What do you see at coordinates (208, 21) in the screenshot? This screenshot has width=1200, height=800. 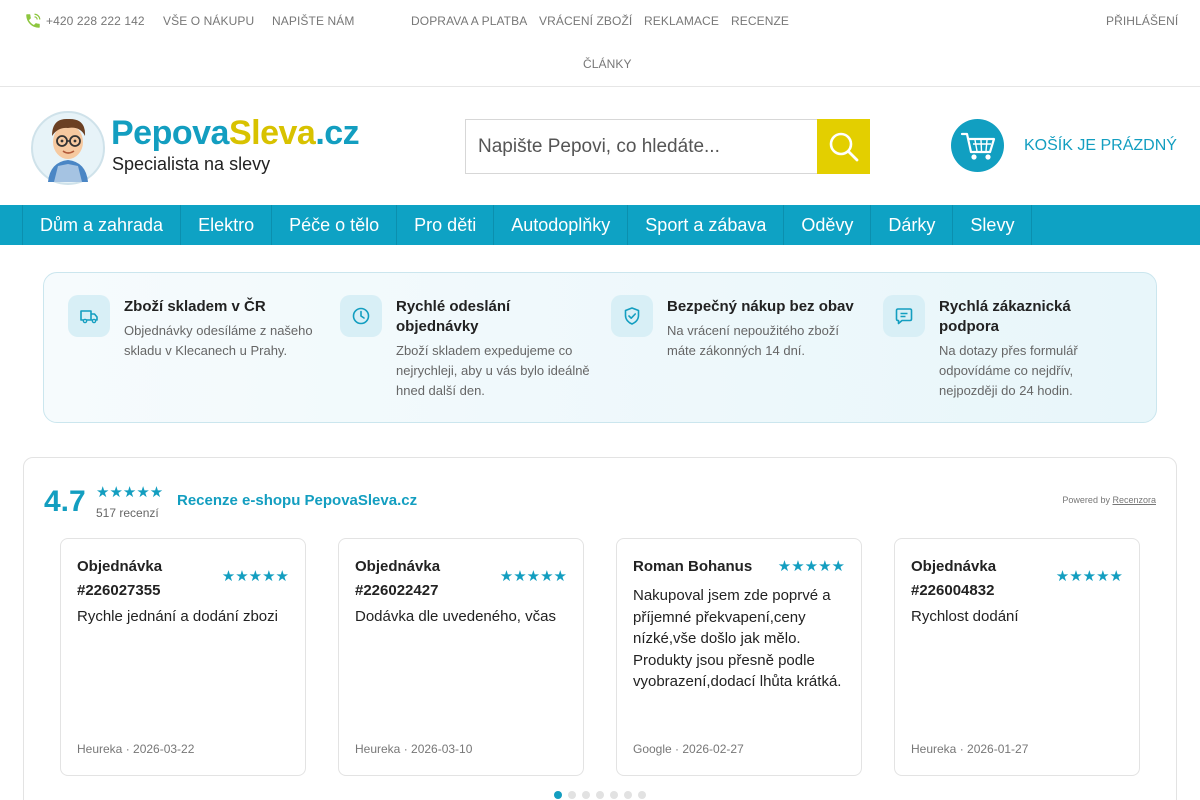 I see `link-vse-o-nakupu: Vše o nákupu` at bounding box center [208, 21].